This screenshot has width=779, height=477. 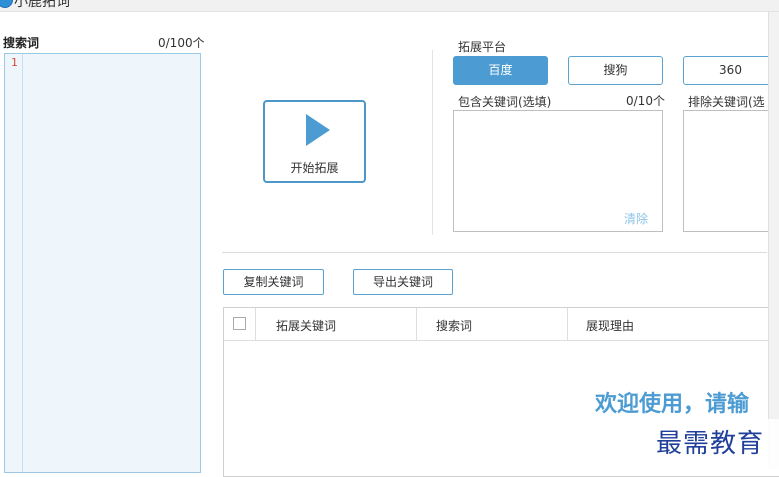 What do you see at coordinates (558, 171) in the screenshot?
I see `include-keywords-input: 清除` at bounding box center [558, 171].